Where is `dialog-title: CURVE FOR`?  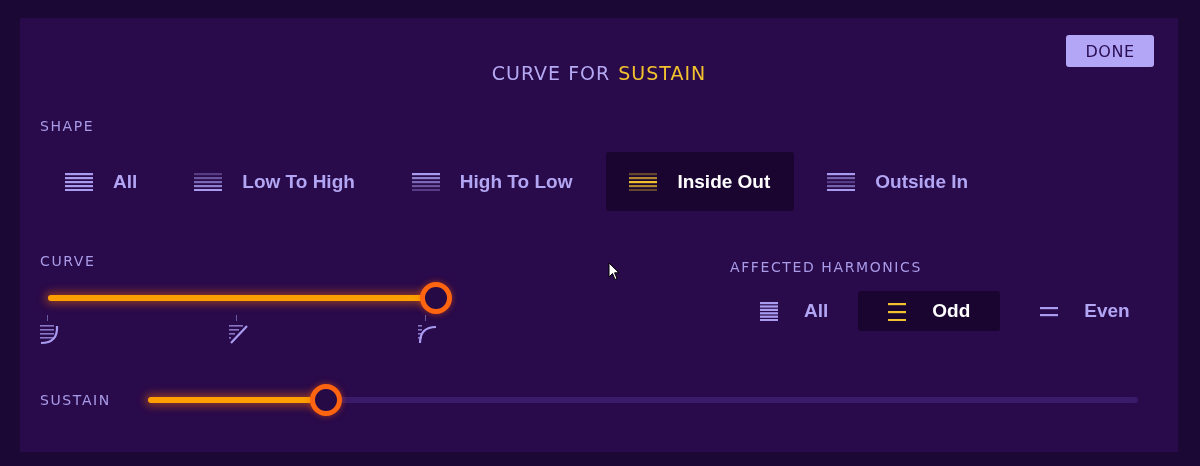
dialog-title: CURVE FOR is located at coordinates (551, 73).